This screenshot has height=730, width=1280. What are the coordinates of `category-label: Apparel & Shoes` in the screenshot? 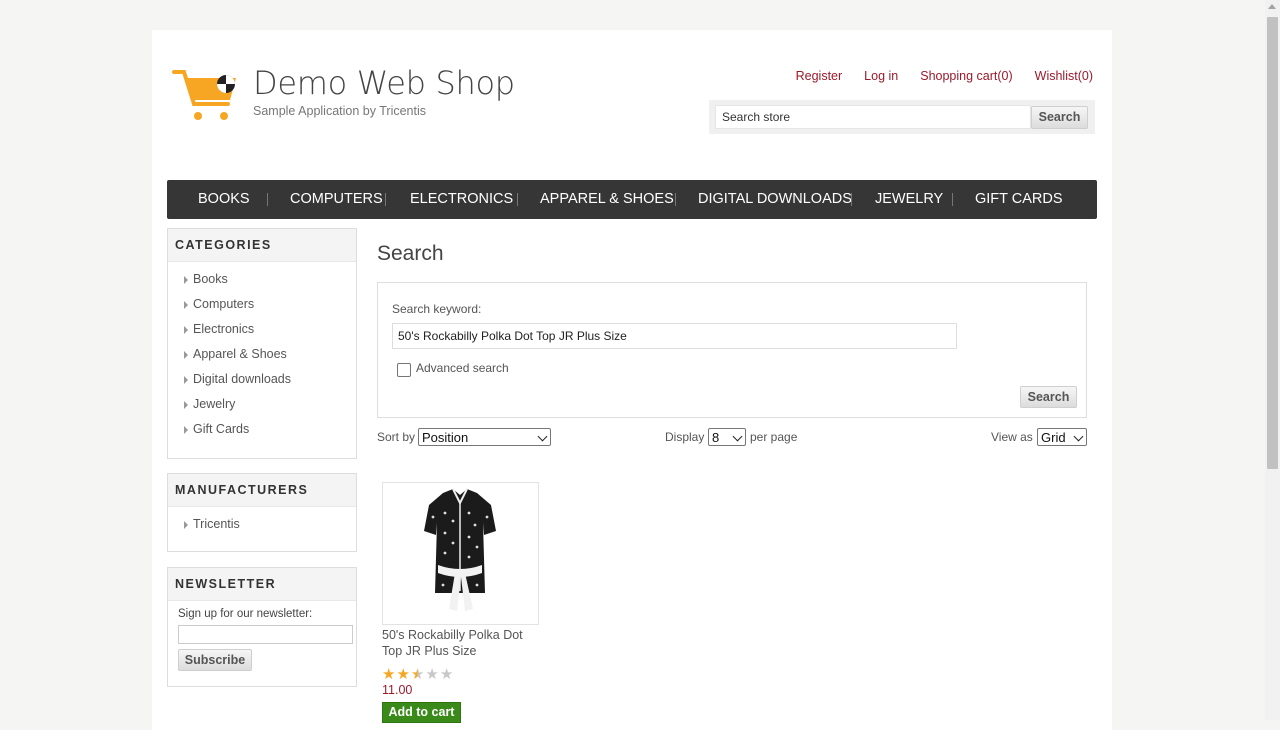 It's located at (240, 354).